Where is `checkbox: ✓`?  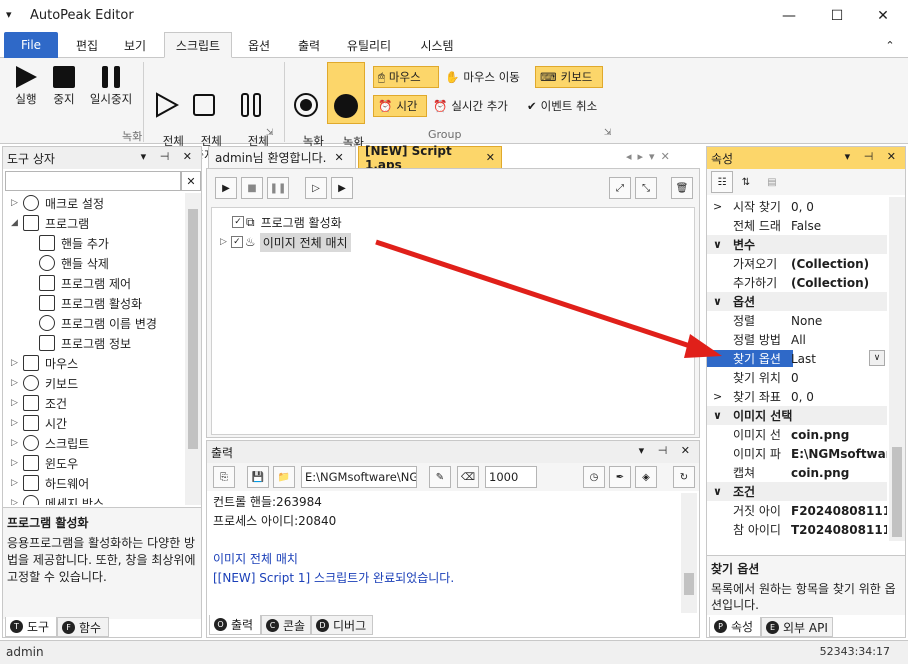
checkbox: ✓ is located at coordinates (238, 222).